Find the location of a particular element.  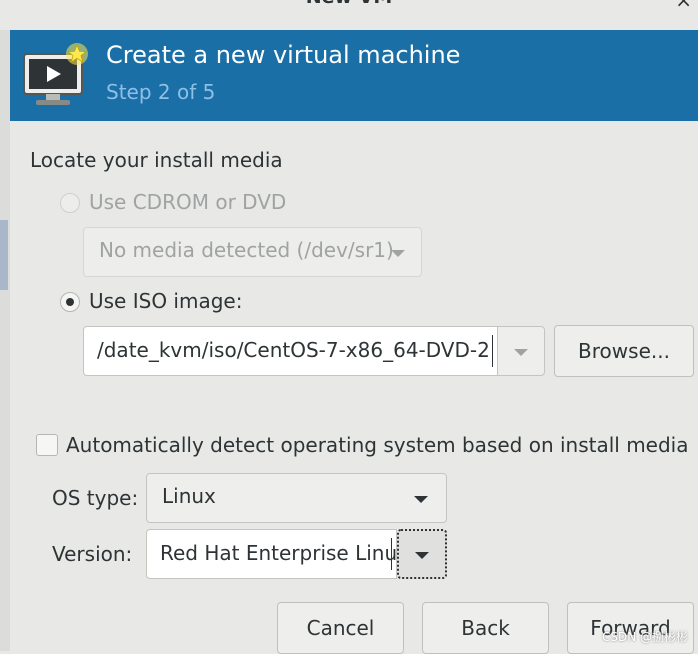

iso-radio is located at coordinates (70, 302).